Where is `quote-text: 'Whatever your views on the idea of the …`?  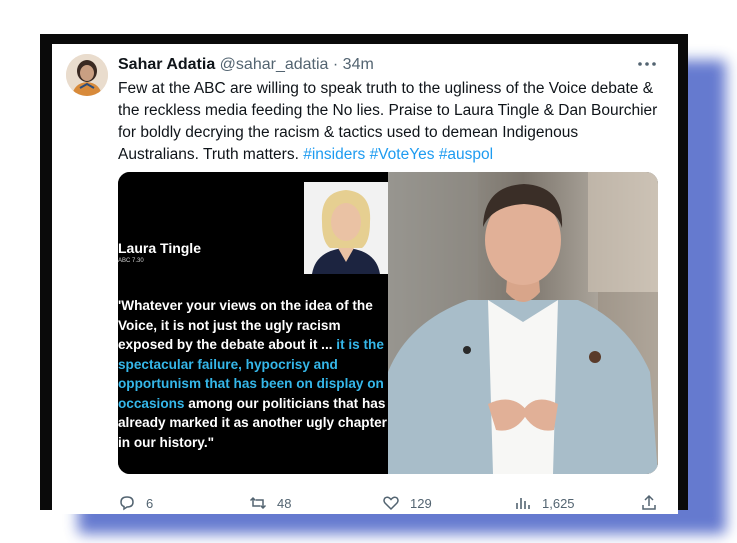 quote-text: 'Whatever your views on the idea of the … is located at coordinates (253, 374).